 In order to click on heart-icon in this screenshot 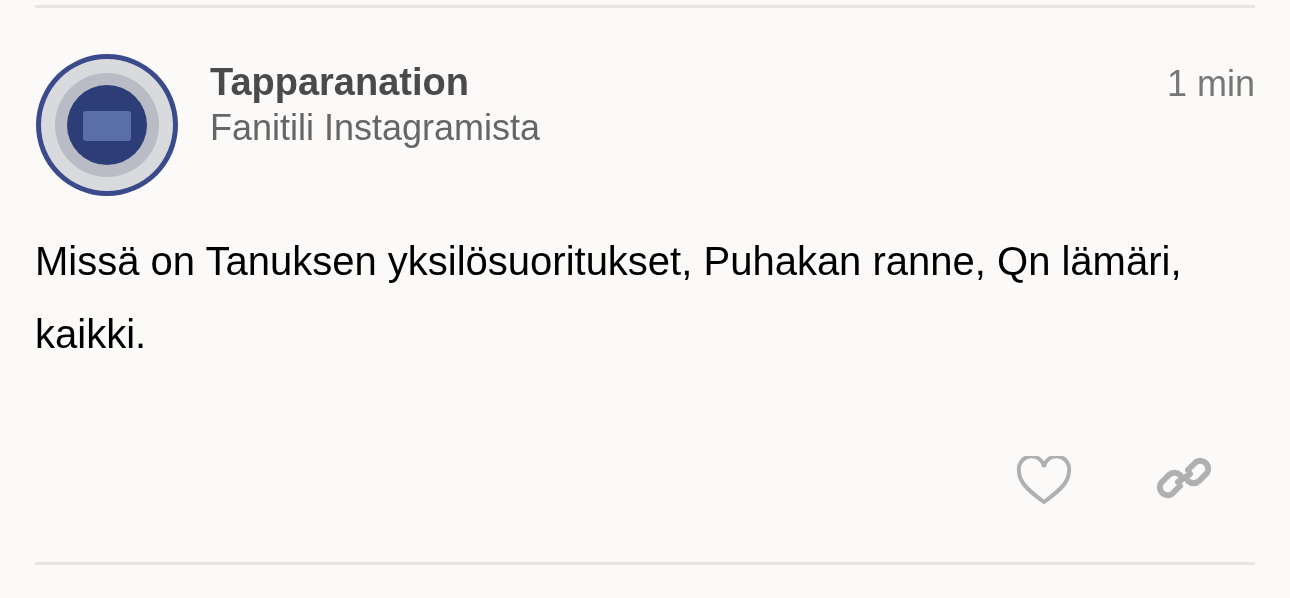, I will do `click(1044, 481)`.